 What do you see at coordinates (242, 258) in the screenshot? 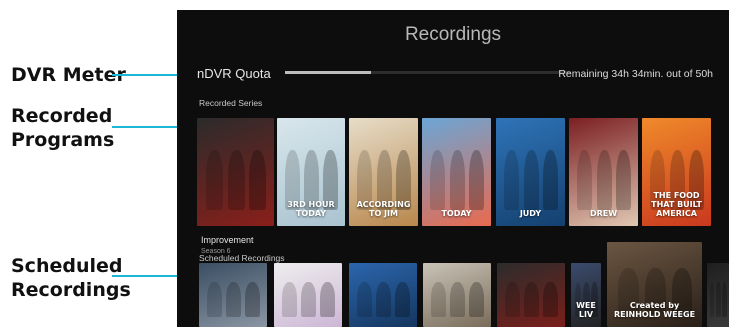
I see `scheduled-recordings-label: Scheduled Recordings` at bounding box center [242, 258].